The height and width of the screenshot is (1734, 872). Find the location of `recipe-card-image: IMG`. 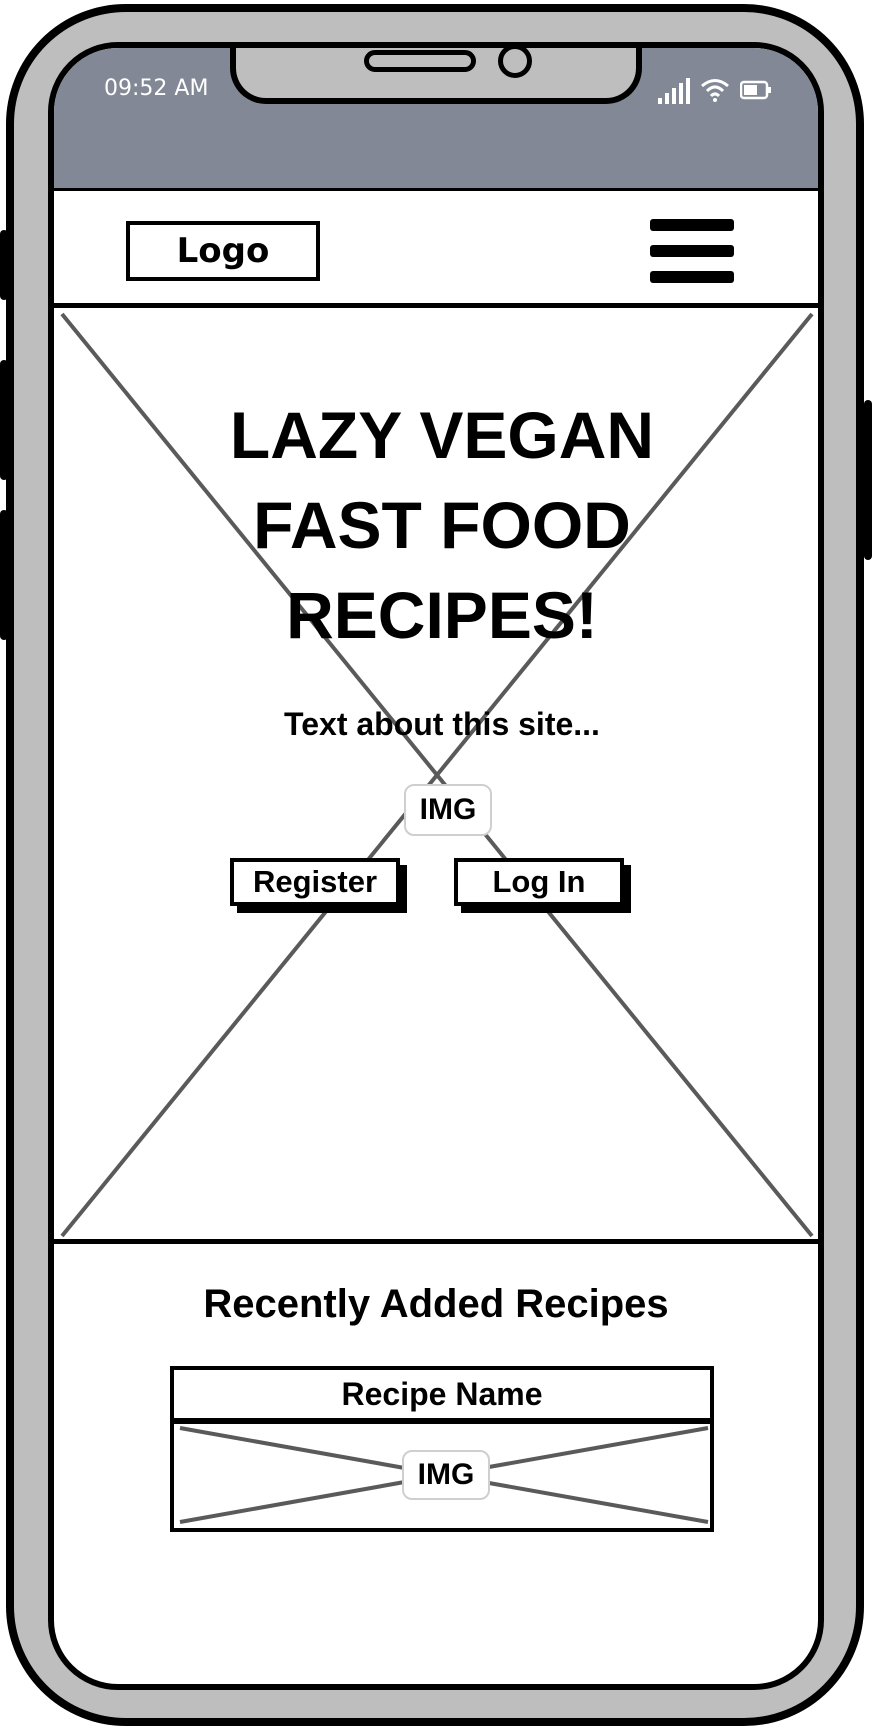

recipe-card-image: IMG is located at coordinates (442, 1477).